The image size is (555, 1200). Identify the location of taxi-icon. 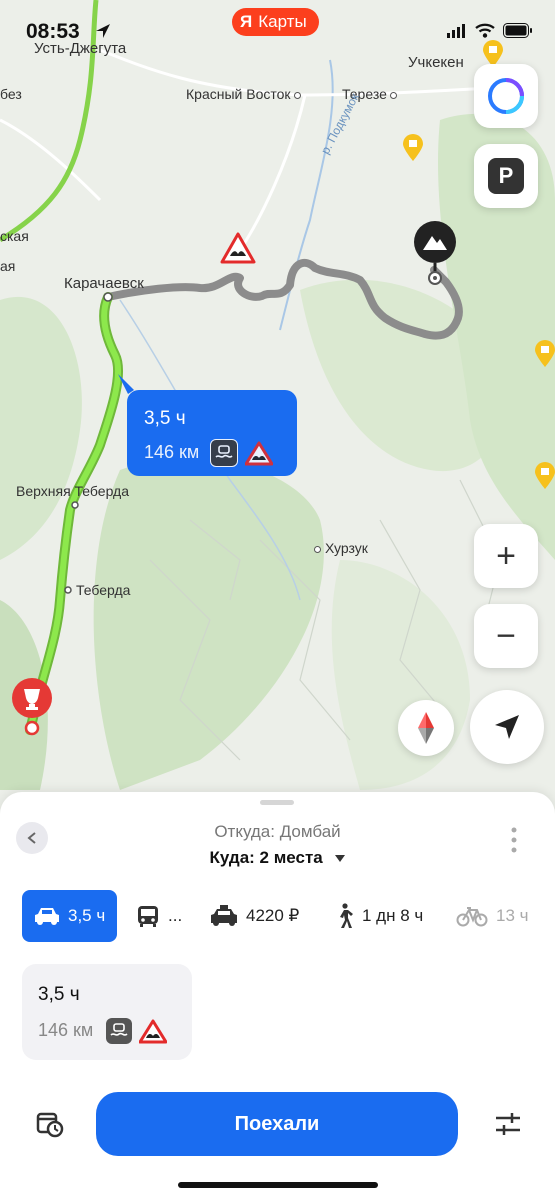
(224, 915).